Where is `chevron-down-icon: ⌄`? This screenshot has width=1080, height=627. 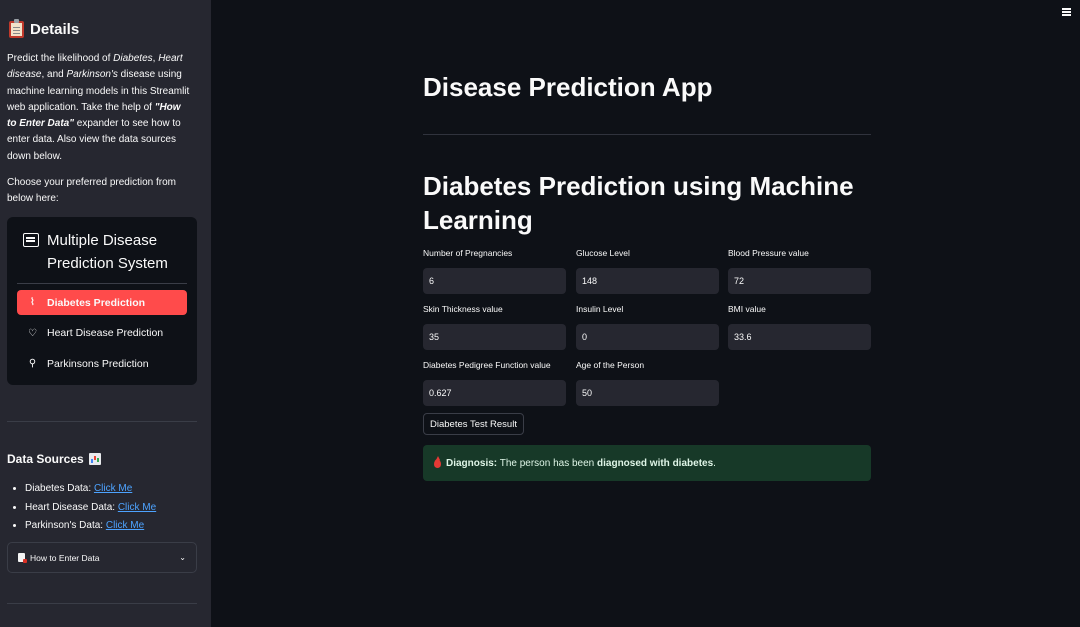 chevron-down-icon: ⌄ is located at coordinates (182, 557).